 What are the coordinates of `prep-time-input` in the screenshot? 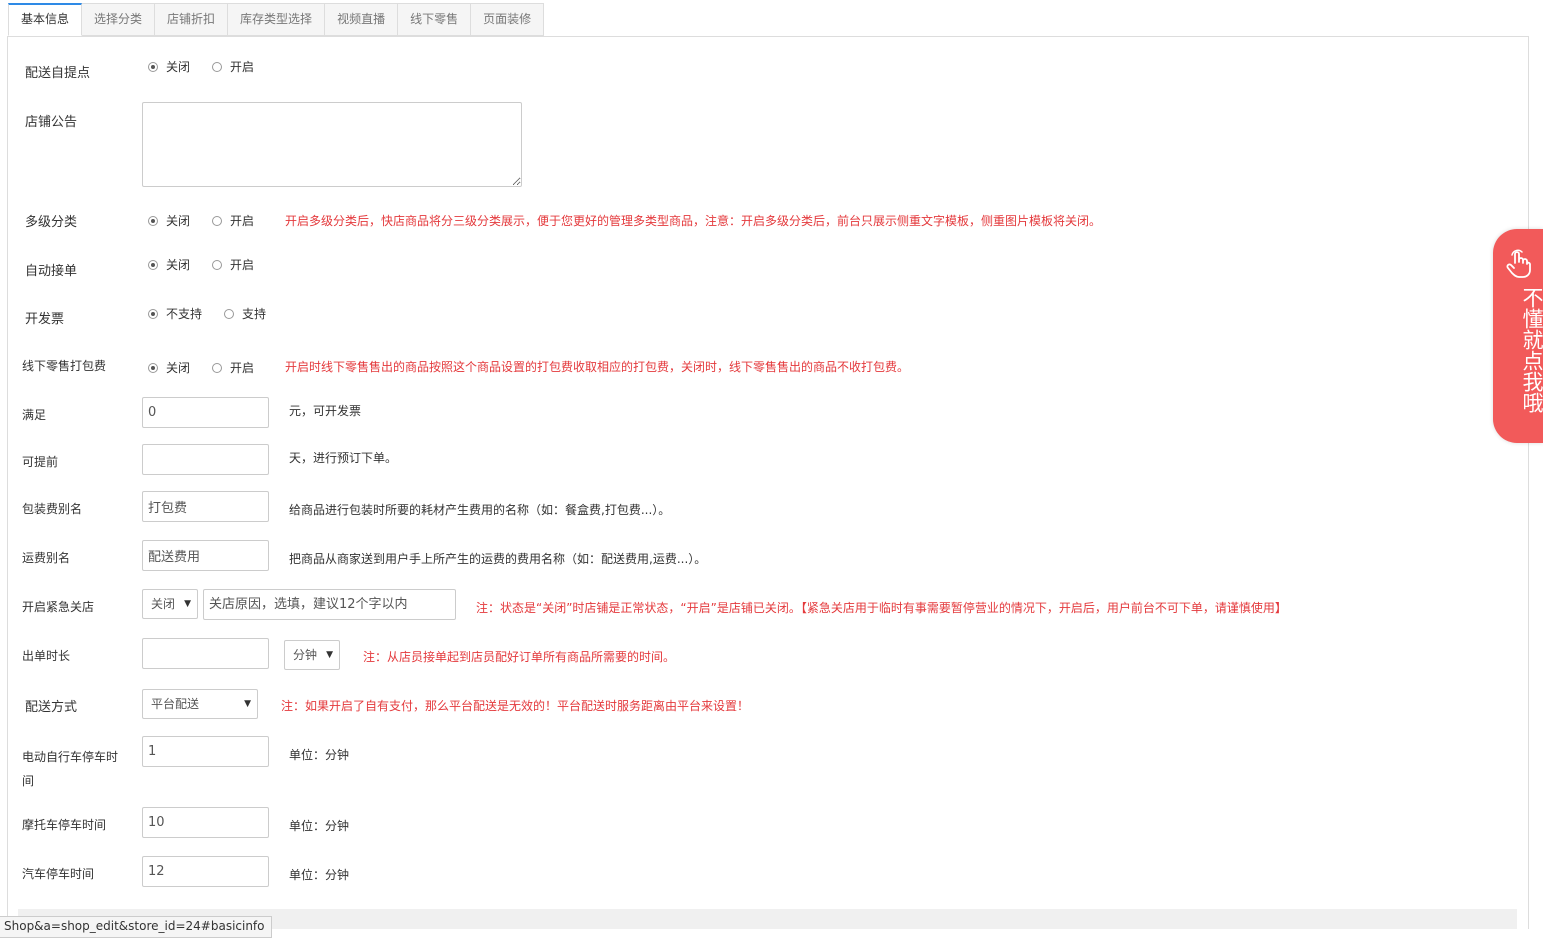 It's located at (205, 653).